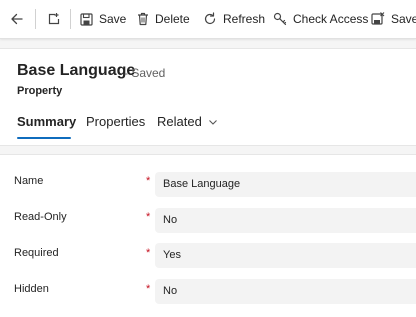  Describe the element at coordinates (285, 255) in the screenshot. I see `required-field: Yes` at that location.